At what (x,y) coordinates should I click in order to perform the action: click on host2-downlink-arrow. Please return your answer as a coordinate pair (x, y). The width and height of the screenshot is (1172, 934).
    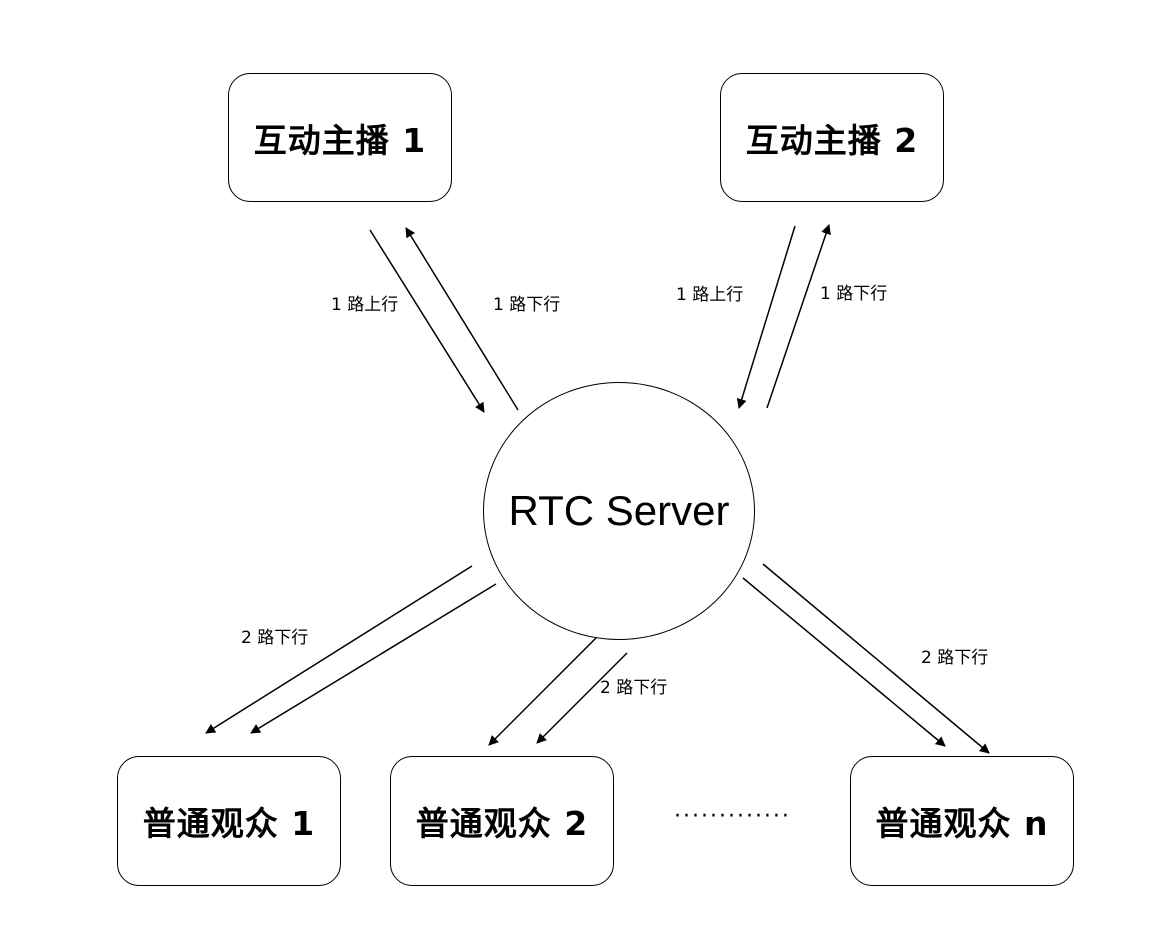
    Looking at the image, I should click on (798, 316).